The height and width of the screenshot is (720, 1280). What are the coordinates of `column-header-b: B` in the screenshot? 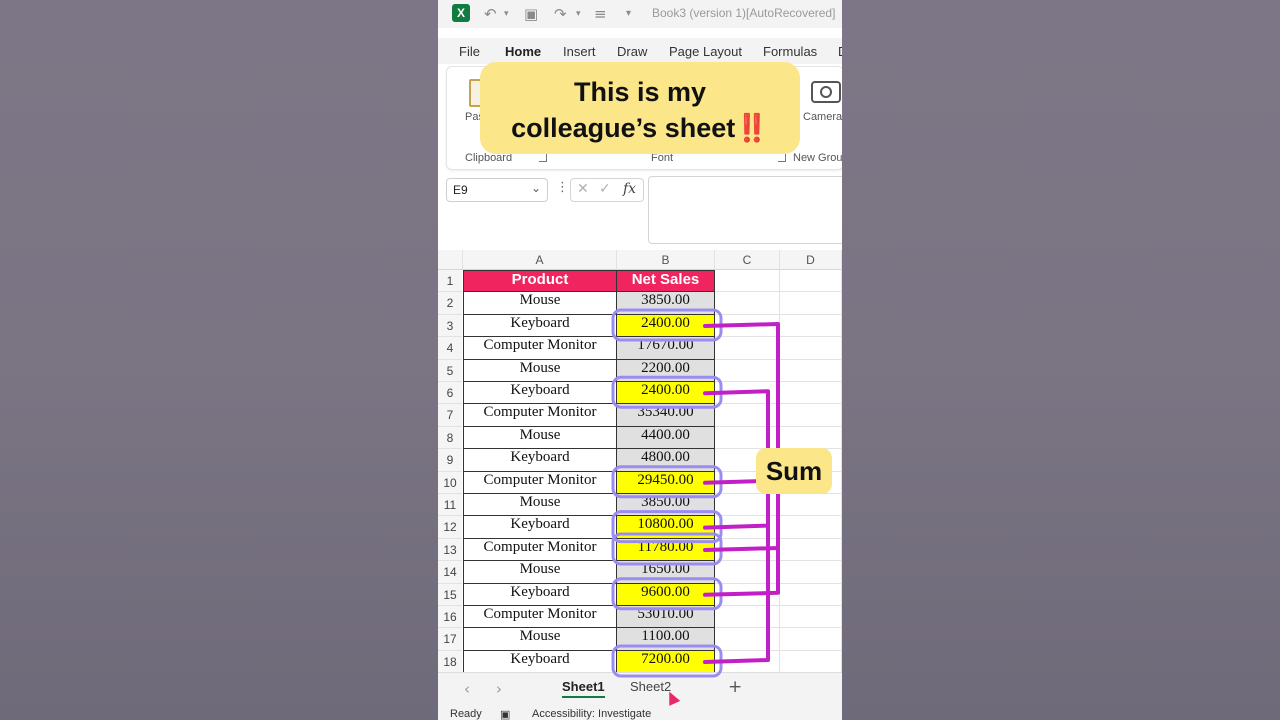 It's located at (666, 260).